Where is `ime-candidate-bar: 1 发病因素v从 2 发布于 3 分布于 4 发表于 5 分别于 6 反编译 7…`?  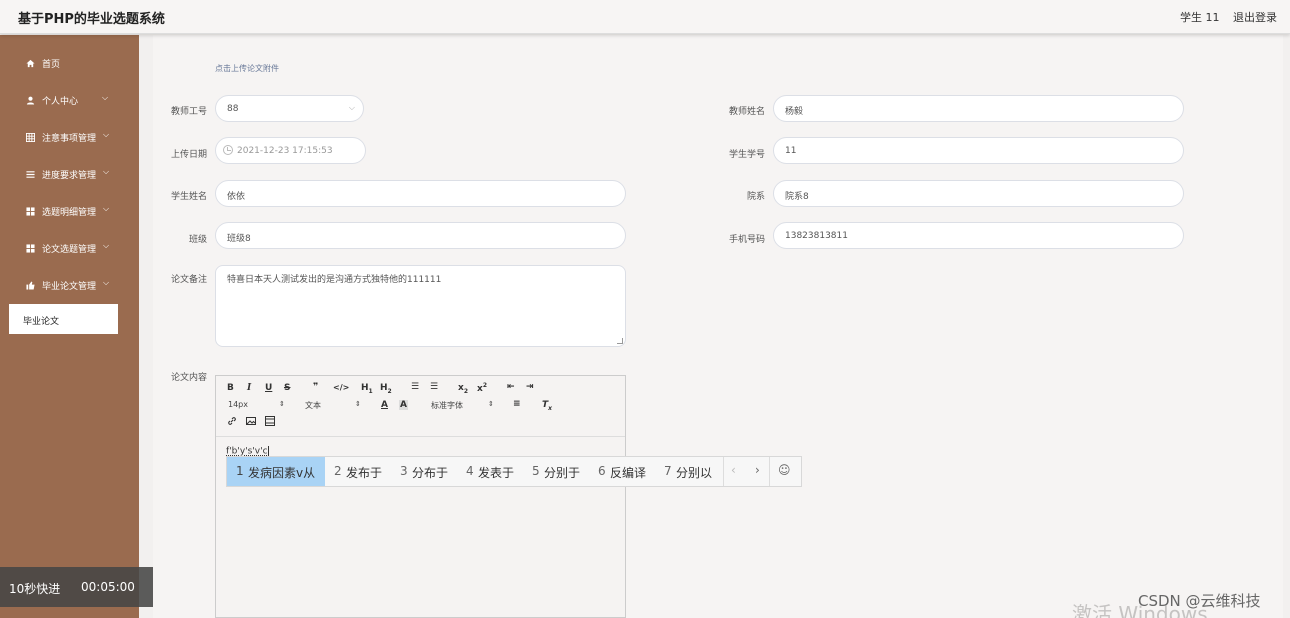 ime-candidate-bar: 1 发病因素v从 2 发布于 3 分布于 4 发表于 5 分别于 6 反编译 7… is located at coordinates (514, 471).